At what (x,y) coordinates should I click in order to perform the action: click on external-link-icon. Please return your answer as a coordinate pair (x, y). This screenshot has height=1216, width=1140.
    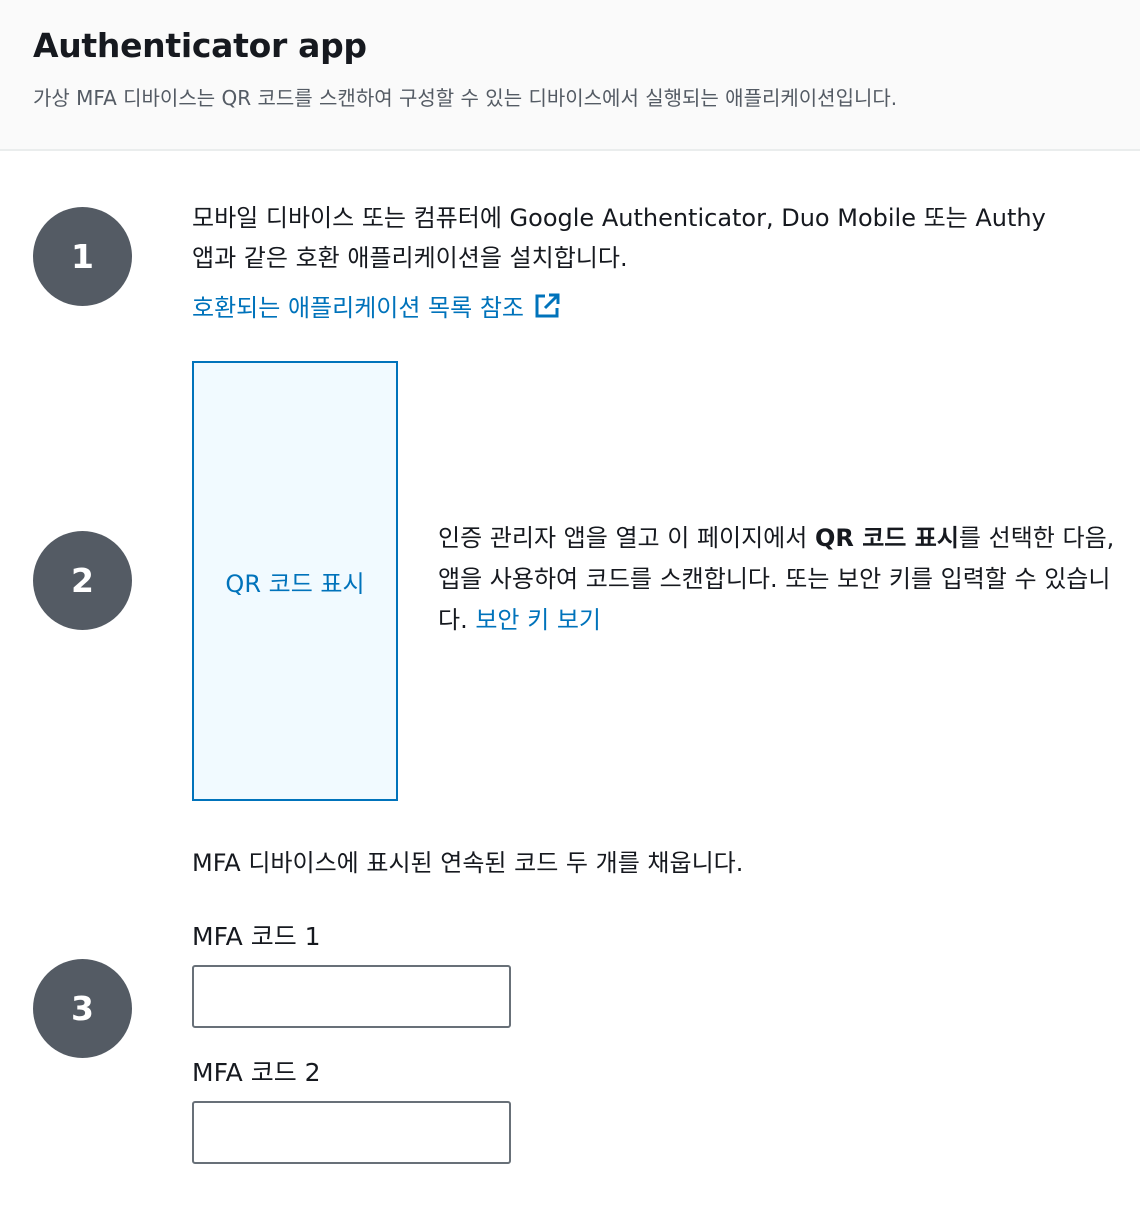
    Looking at the image, I should click on (547, 306).